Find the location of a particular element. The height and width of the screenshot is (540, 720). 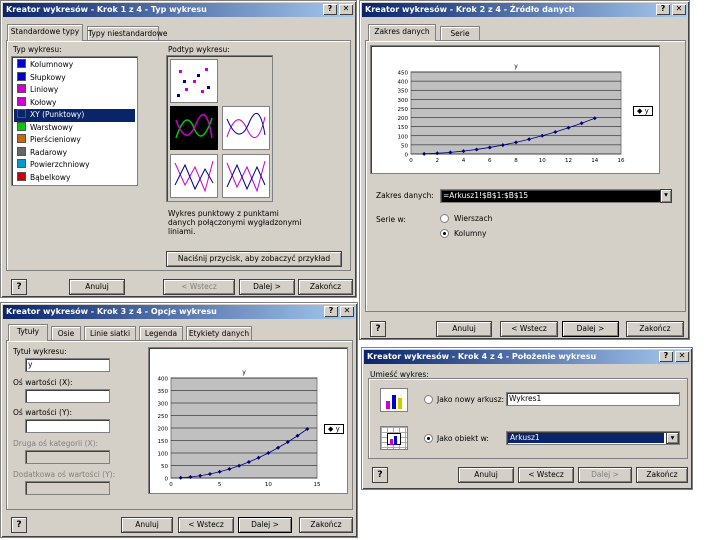

subtype-smooth-lines-markers is located at coordinates (194, 128).